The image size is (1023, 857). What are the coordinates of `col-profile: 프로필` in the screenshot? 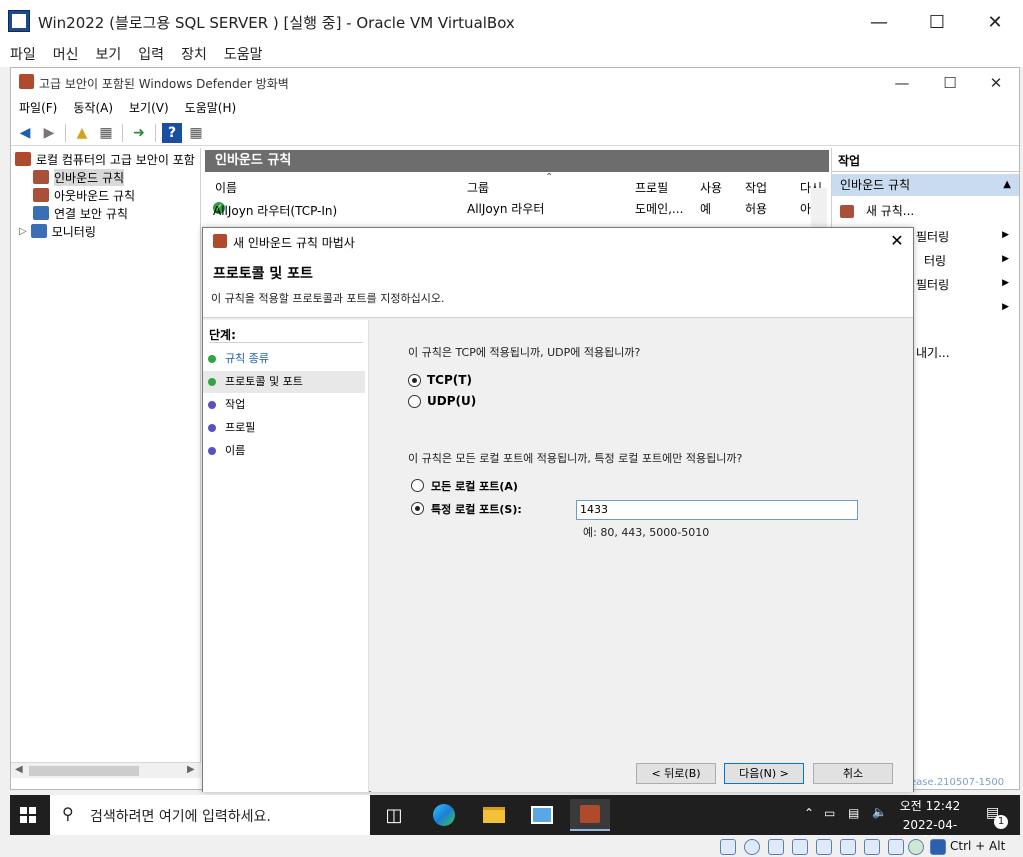 It's located at (651, 187).